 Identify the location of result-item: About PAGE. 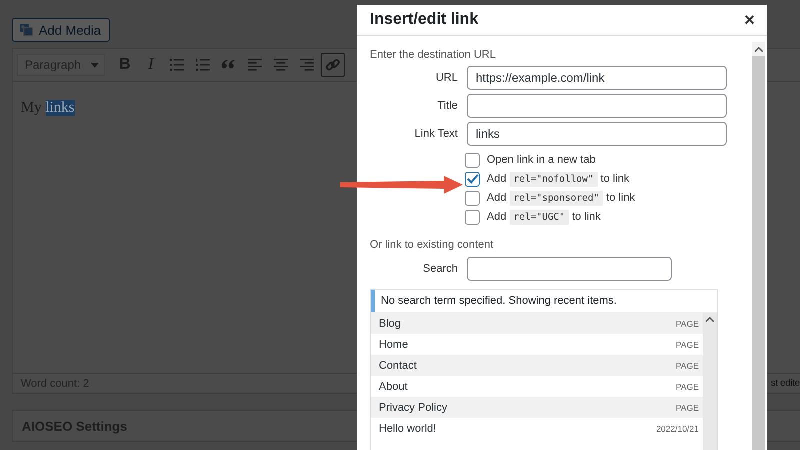
(537, 386).